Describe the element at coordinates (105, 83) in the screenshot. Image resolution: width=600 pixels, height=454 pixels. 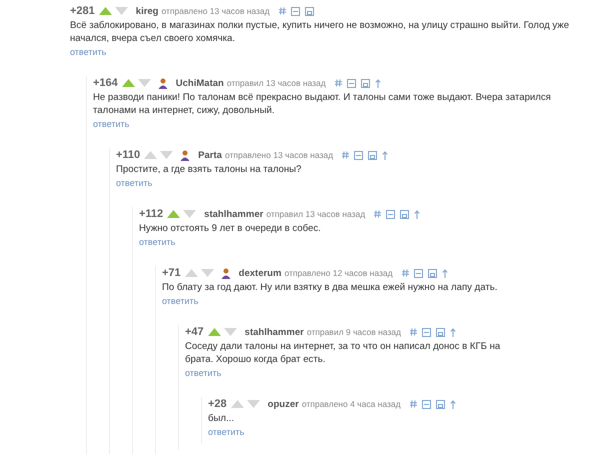
I see `comment-rating: +164` at that location.